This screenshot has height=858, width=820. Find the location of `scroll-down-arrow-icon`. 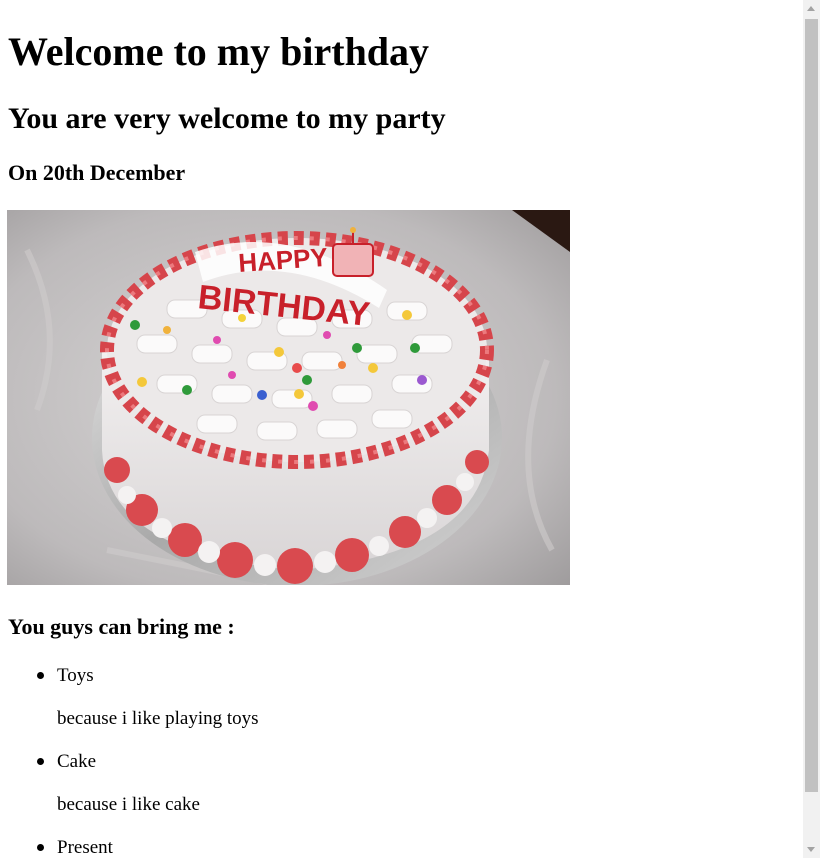

scroll-down-arrow-icon is located at coordinates (811, 849).